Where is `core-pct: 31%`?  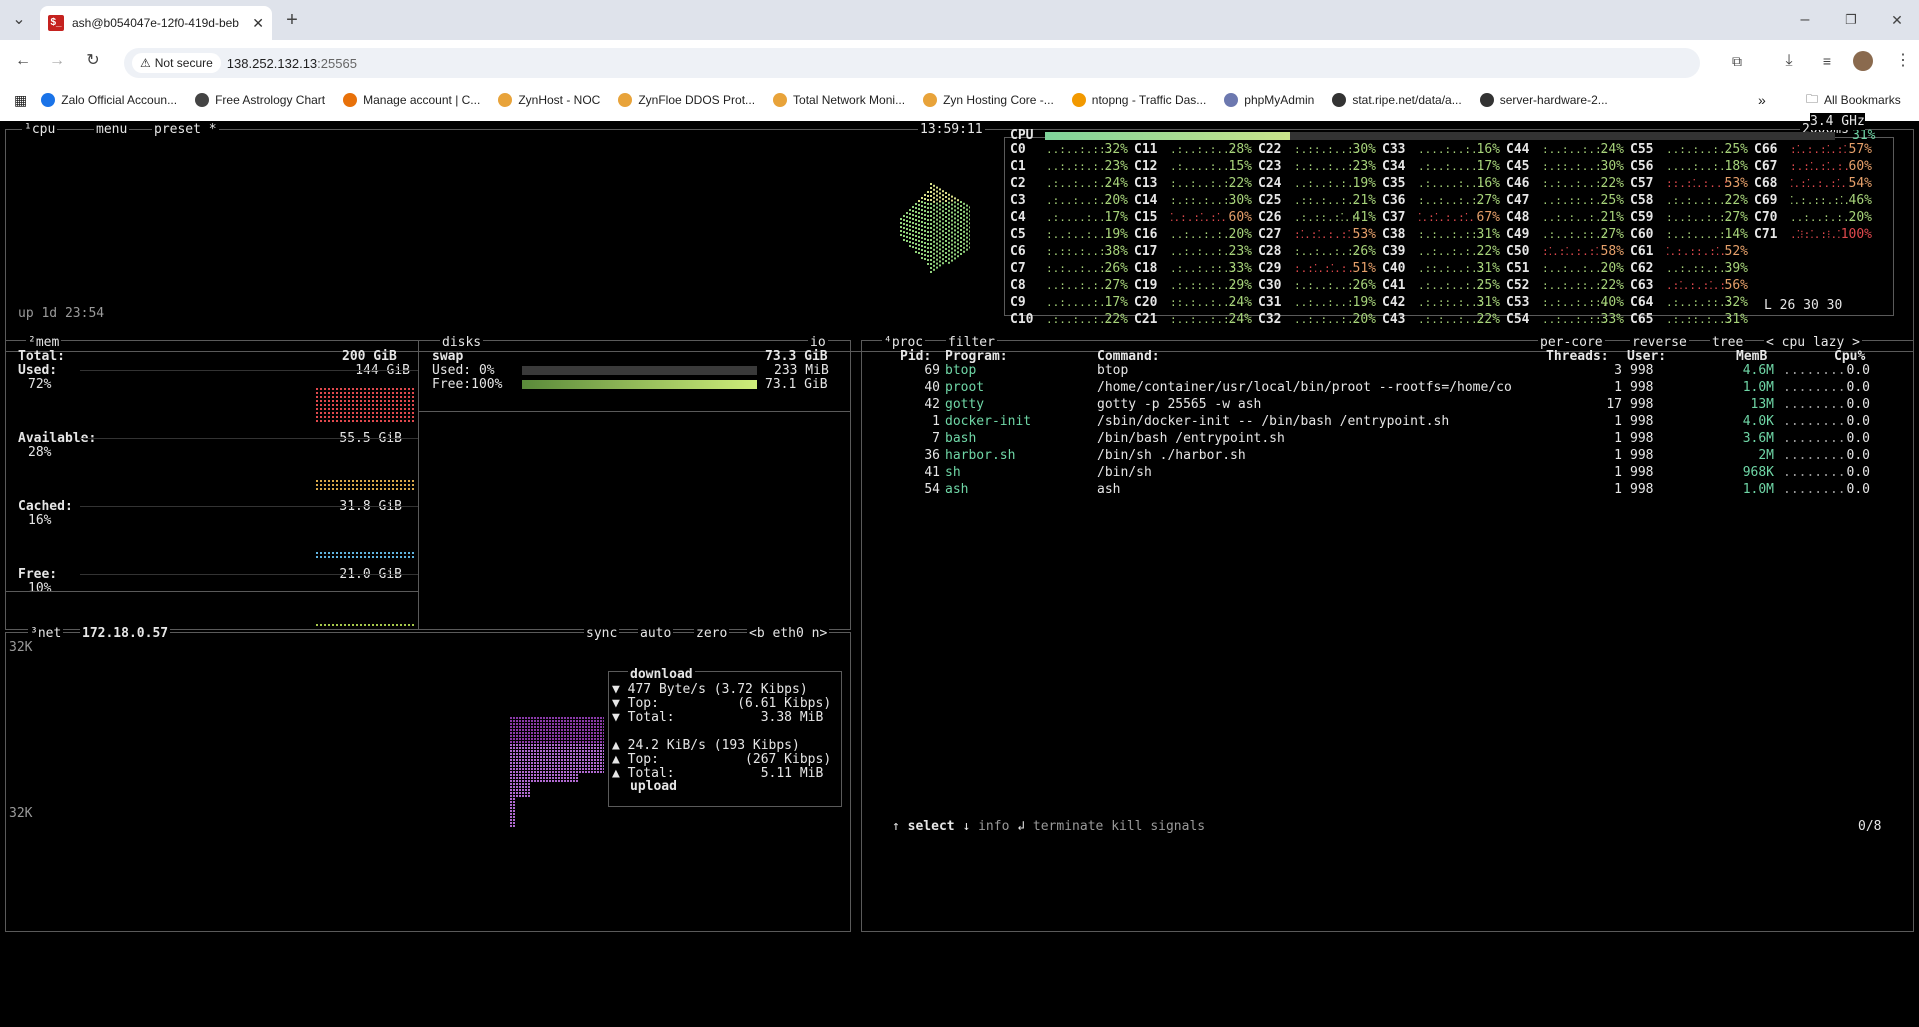 core-pct: 31% is located at coordinates (1736, 319).